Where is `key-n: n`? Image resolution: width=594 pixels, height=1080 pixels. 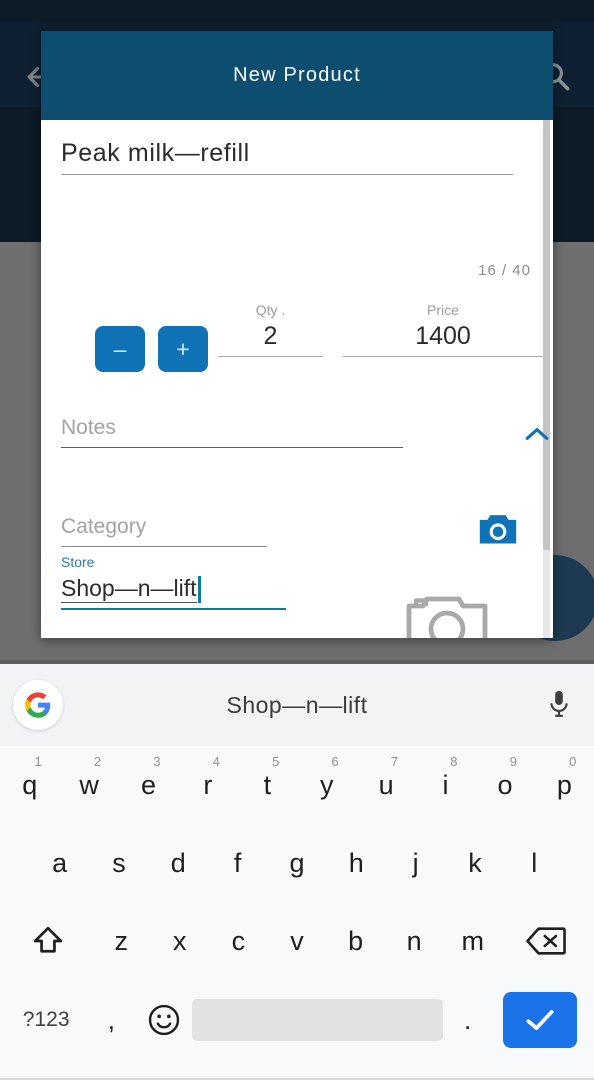 key-n: n is located at coordinates (414, 941).